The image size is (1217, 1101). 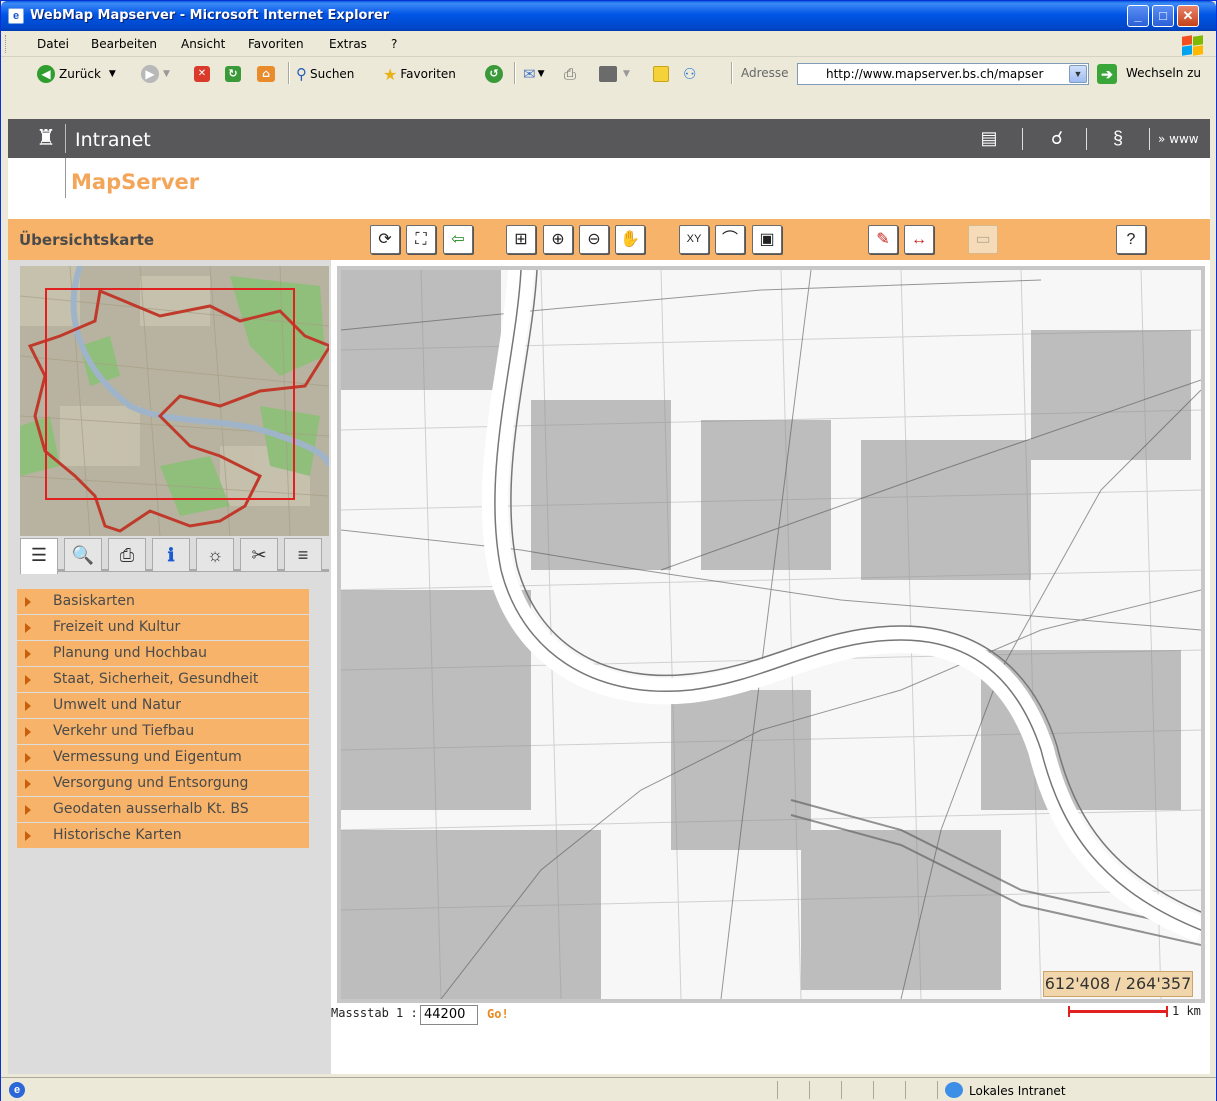 I want to click on layer-category-geodaten: Geodaten ausserhalb Kt. BS, so click(x=163, y=809).